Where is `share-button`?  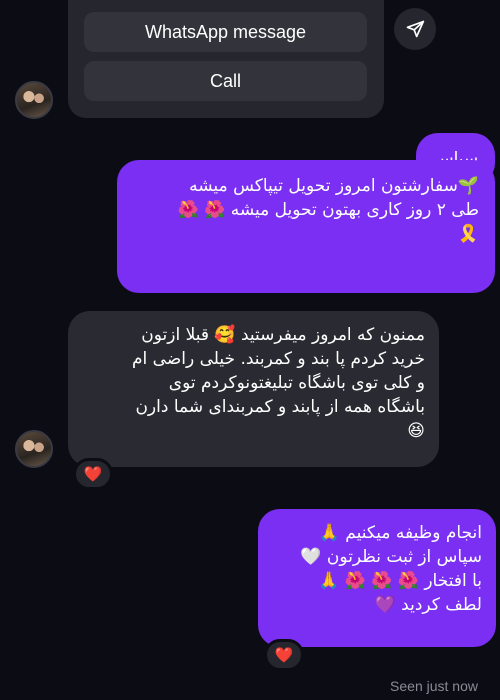
share-button is located at coordinates (415, 29).